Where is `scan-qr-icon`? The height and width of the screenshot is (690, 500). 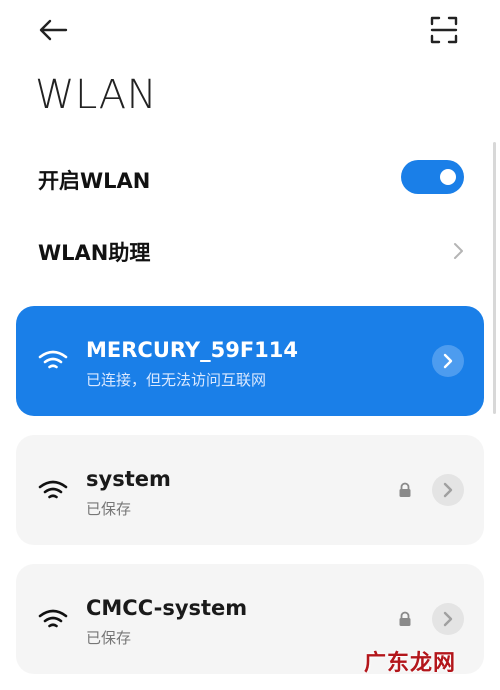 scan-qr-icon is located at coordinates (444, 30).